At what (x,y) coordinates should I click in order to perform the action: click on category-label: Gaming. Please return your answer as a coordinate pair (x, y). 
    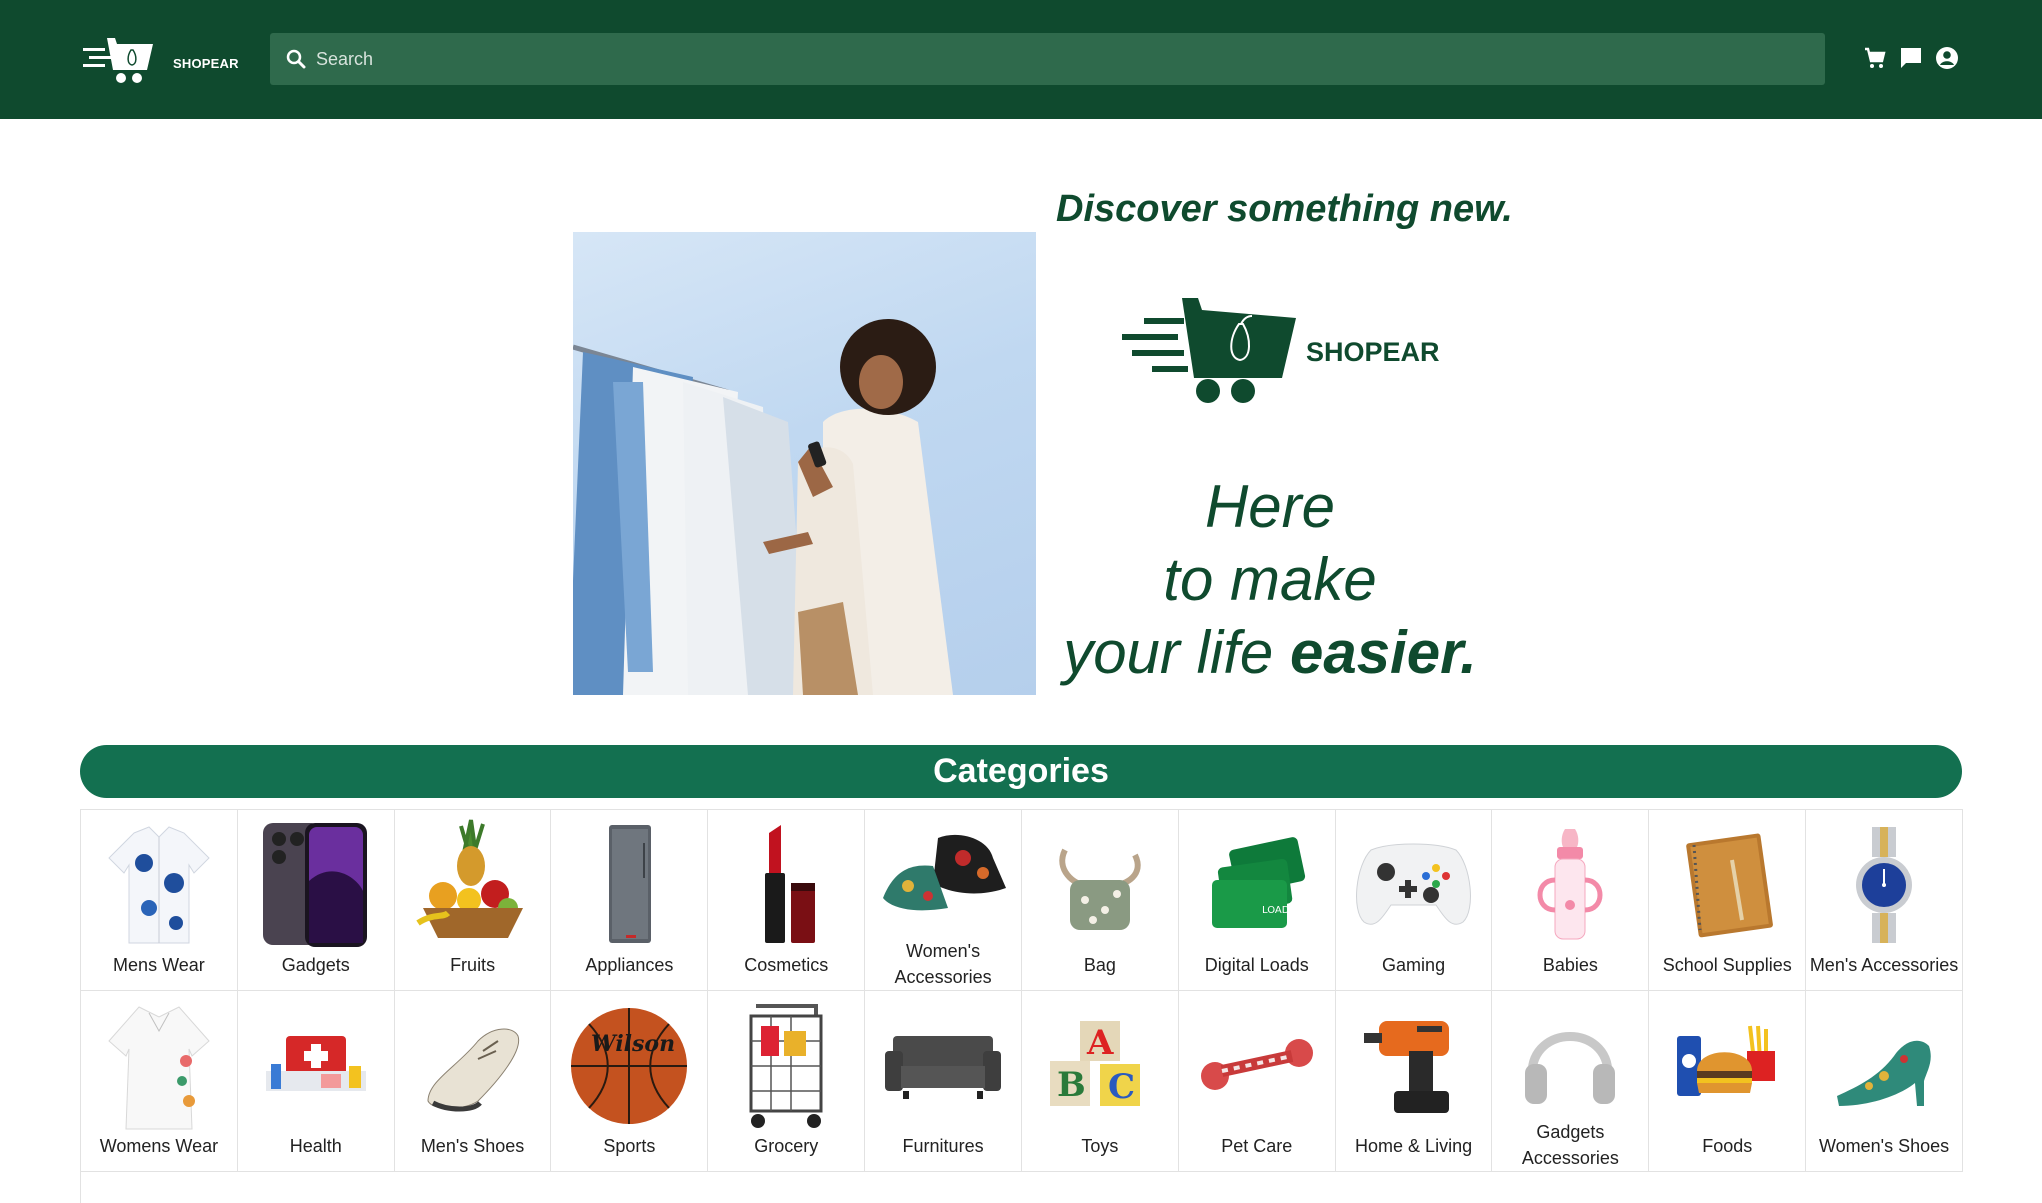
    Looking at the image, I should click on (1414, 965).